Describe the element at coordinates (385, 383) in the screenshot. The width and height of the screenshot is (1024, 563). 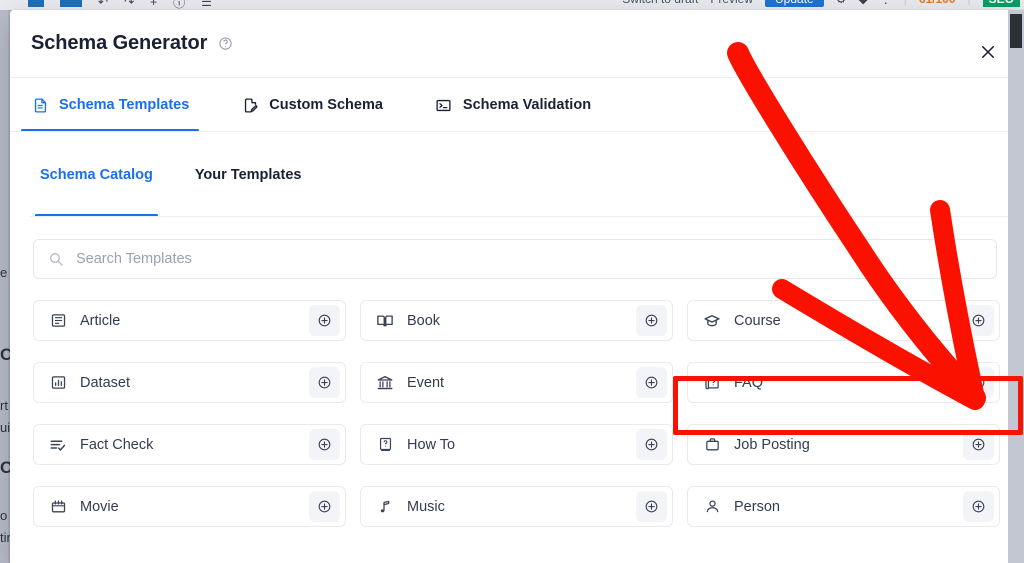
I see `event-building-icon` at that location.